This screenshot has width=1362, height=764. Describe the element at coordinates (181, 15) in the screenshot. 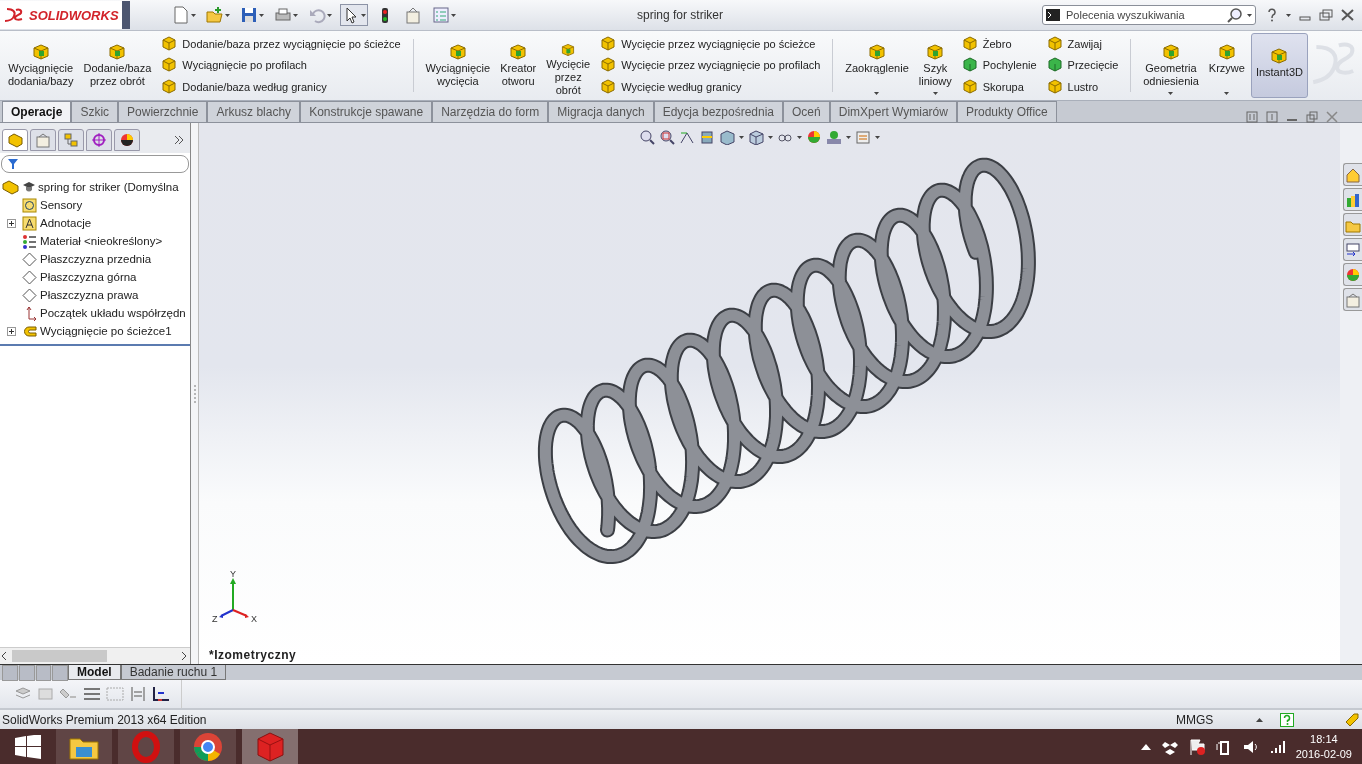

I see `new-document-icon` at that location.